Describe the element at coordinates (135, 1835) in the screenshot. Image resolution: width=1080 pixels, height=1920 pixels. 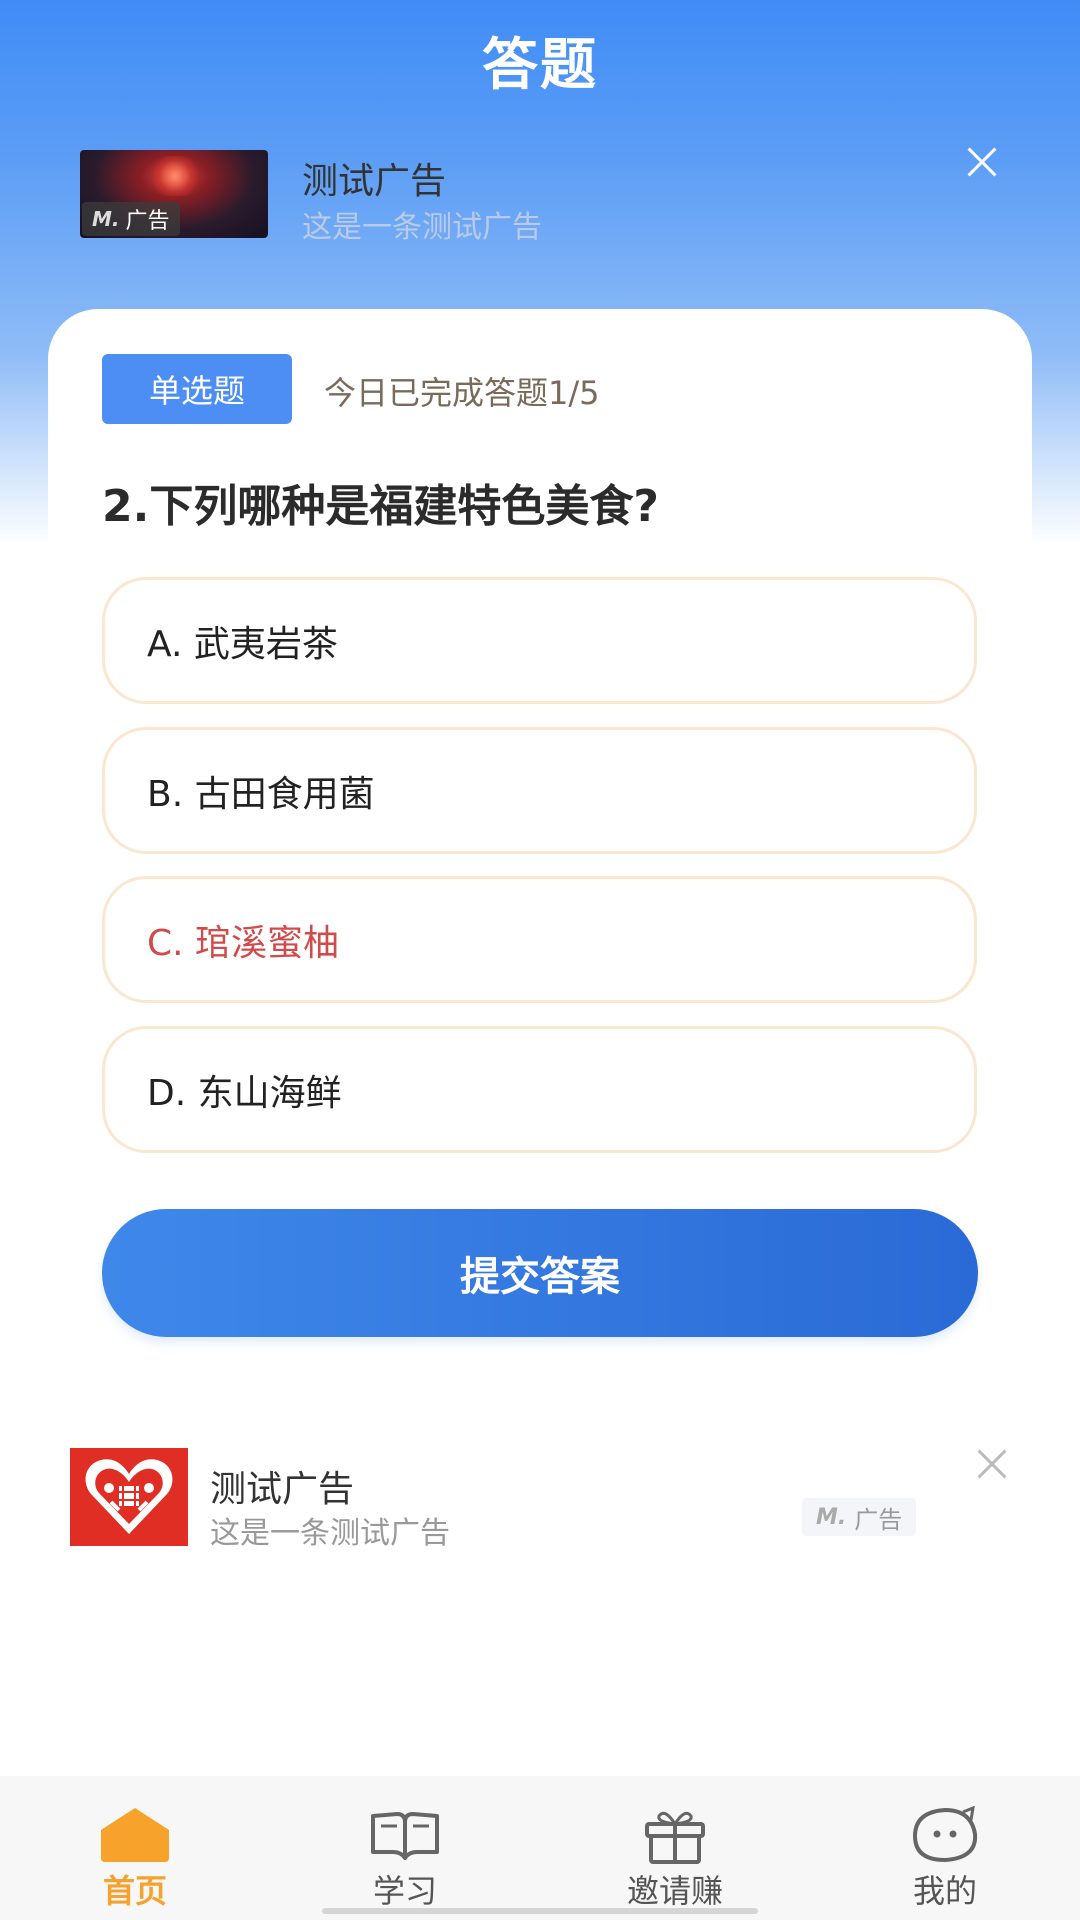
I see `home-icon` at that location.